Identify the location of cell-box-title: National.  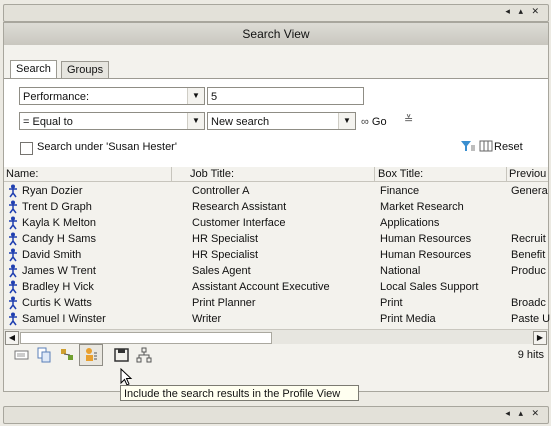
(400, 271).